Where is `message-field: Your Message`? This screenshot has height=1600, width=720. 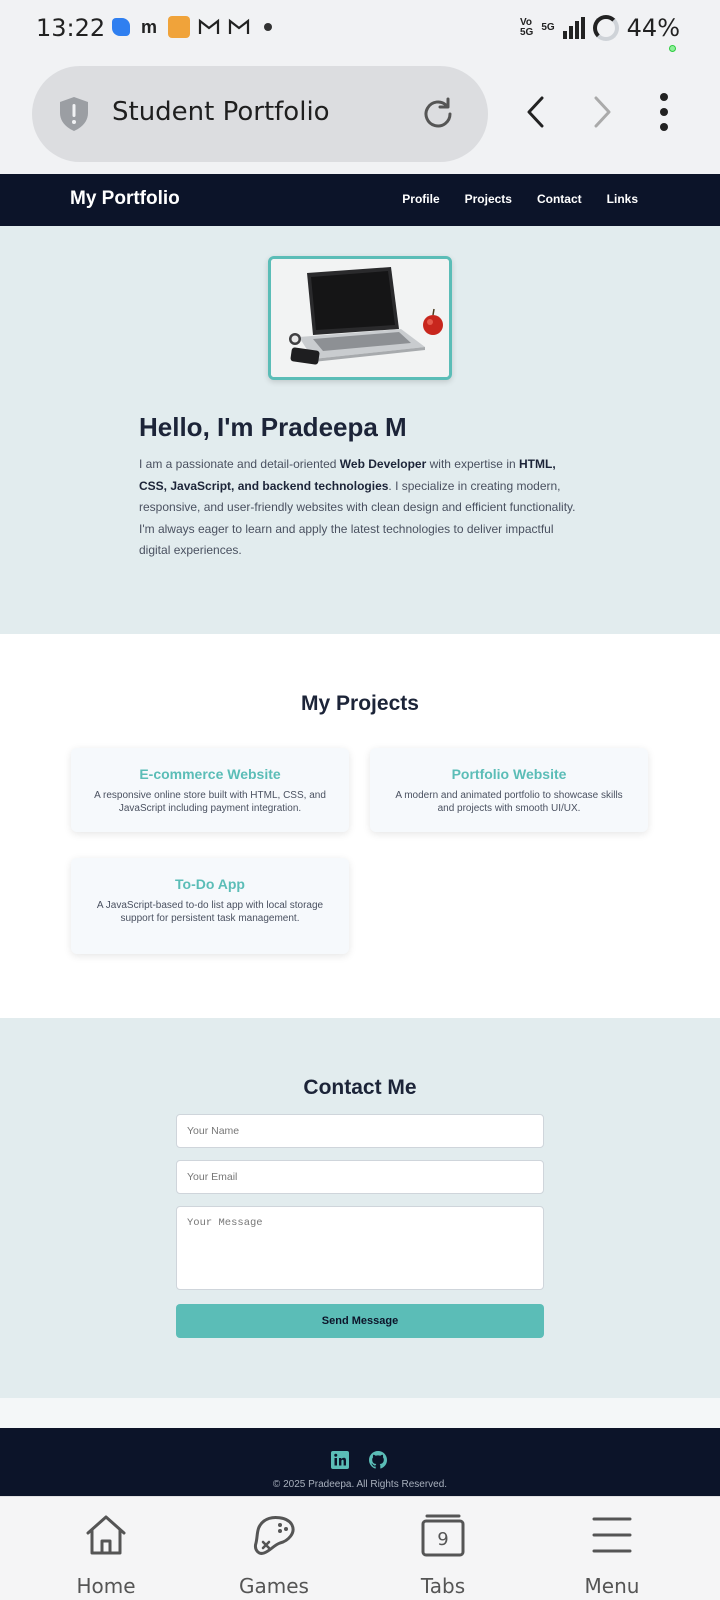
message-field: Your Message is located at coordinates (360, 1248).